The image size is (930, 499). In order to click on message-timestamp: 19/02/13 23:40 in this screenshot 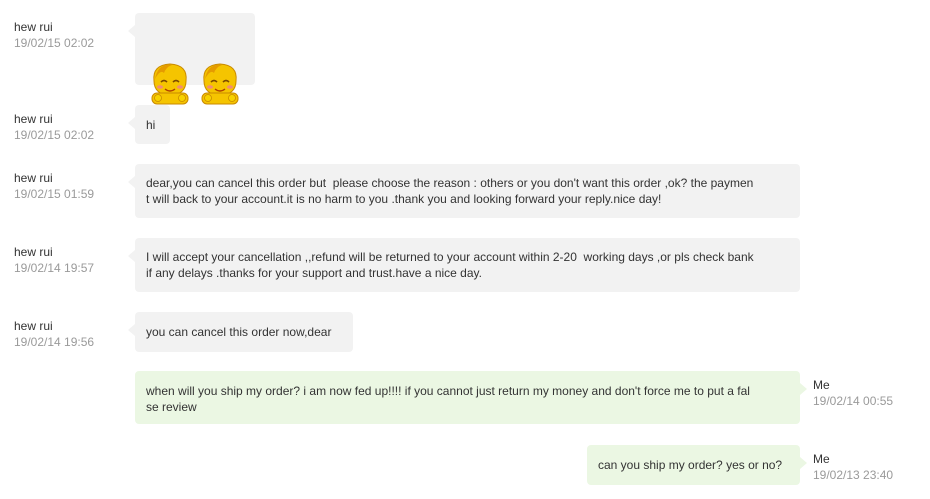, I will do `click(853, 475)`.